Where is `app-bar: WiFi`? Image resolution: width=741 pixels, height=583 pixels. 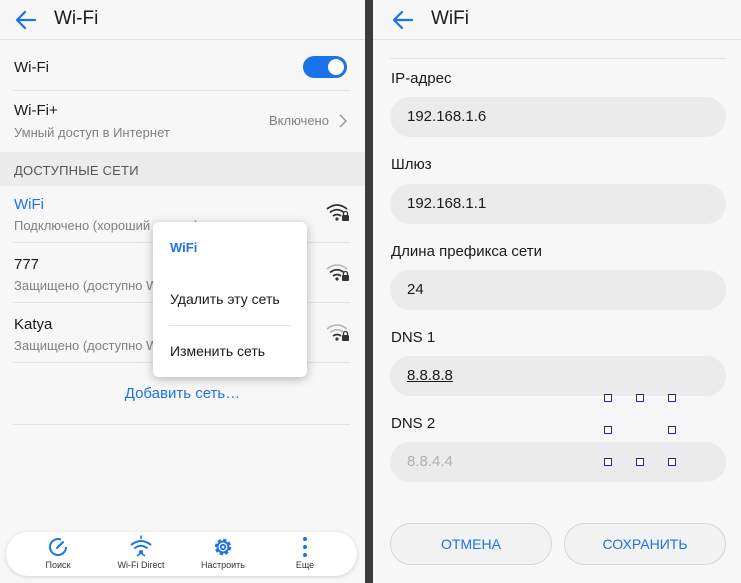
app-bar: WiFi is located at coordinates (557, 20).